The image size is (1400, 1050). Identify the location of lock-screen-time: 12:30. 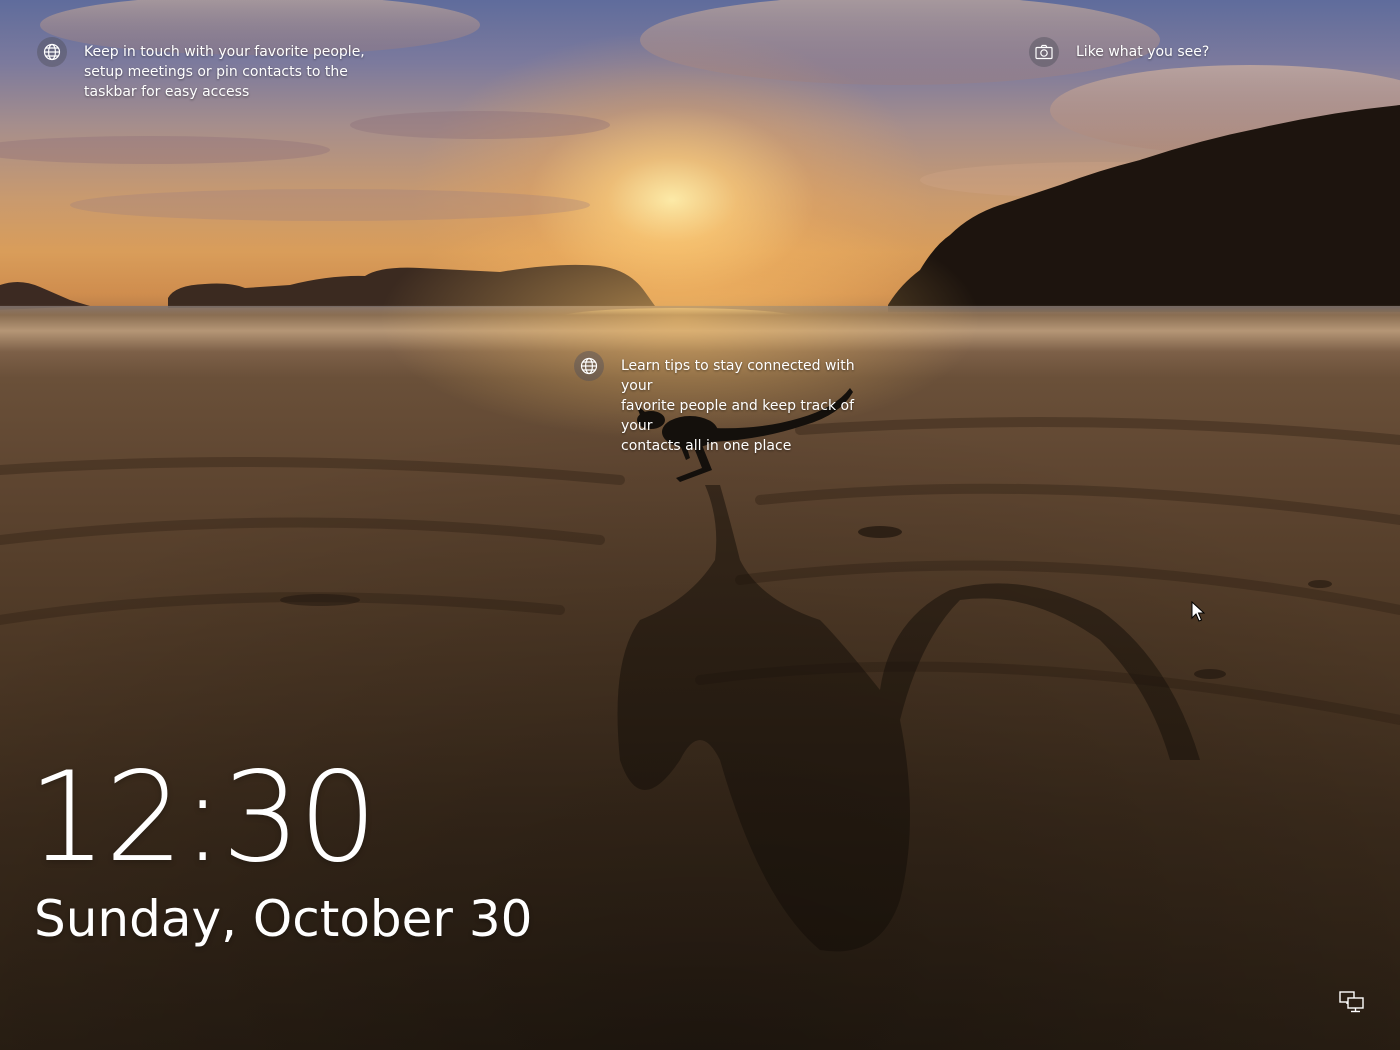
(202, 818).